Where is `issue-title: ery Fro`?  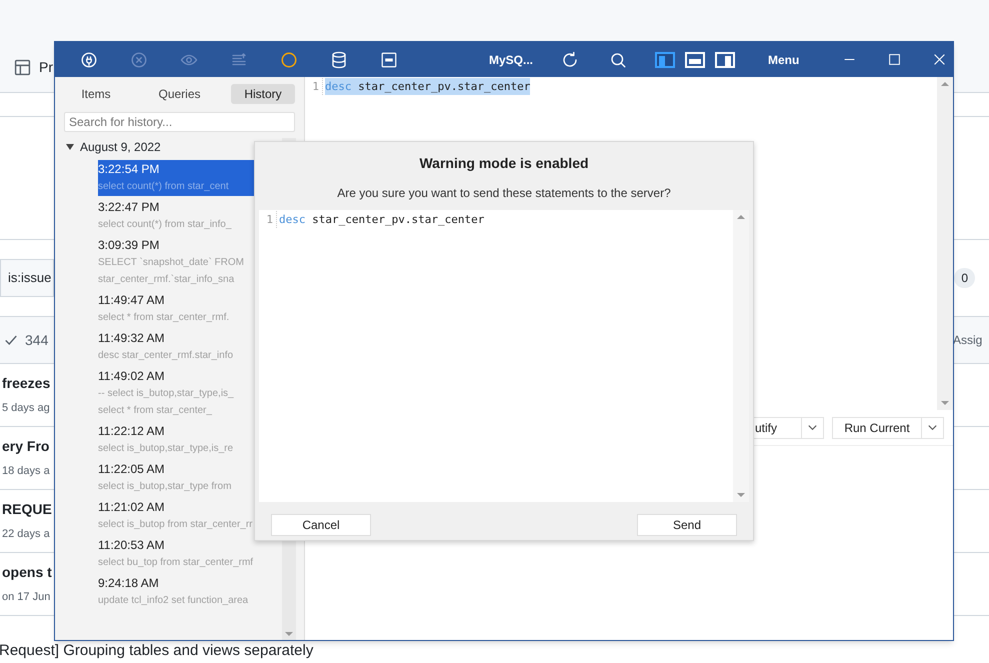
issue-title: ery Fro is located at coordinates (28, 447).